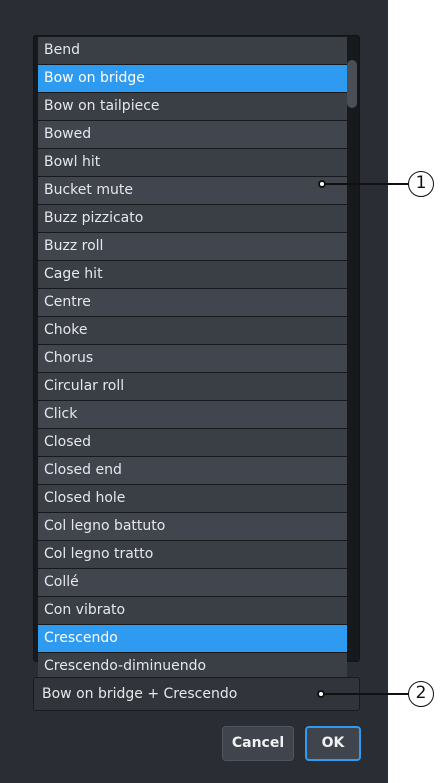 The width and height of the screenshot is (441, 783). I want to click on list-item: Bend, so click(192, 50).